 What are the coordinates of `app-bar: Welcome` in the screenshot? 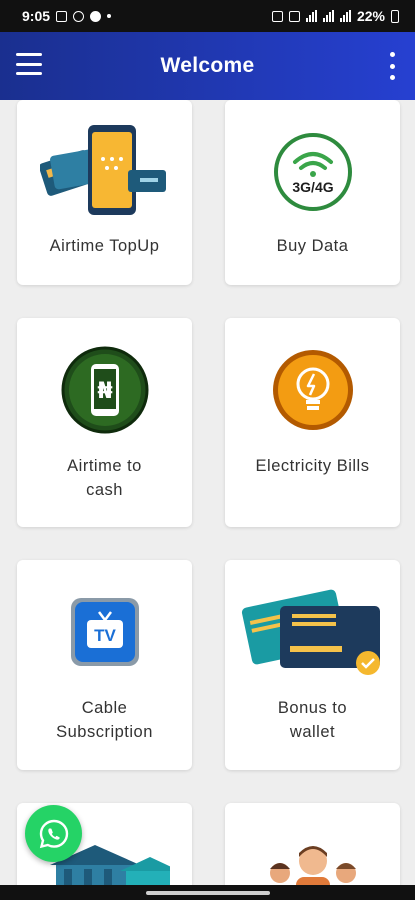 It's located at (207, 66).